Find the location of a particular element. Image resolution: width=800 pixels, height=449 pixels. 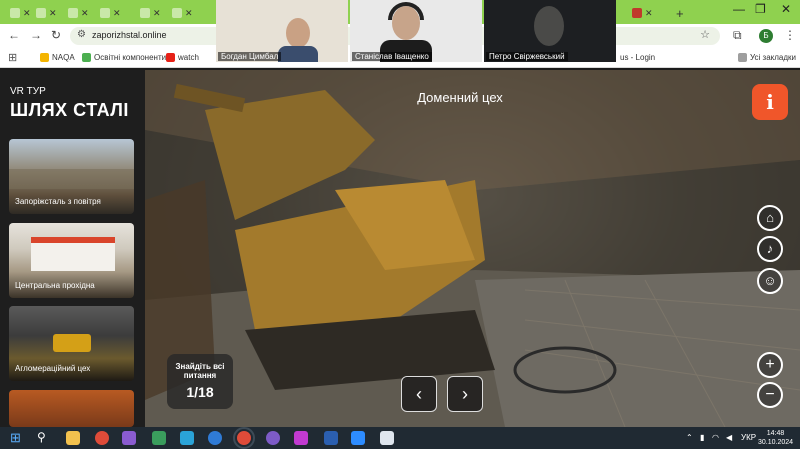

profile-button: ☺ is located at coordinates (770, 281).